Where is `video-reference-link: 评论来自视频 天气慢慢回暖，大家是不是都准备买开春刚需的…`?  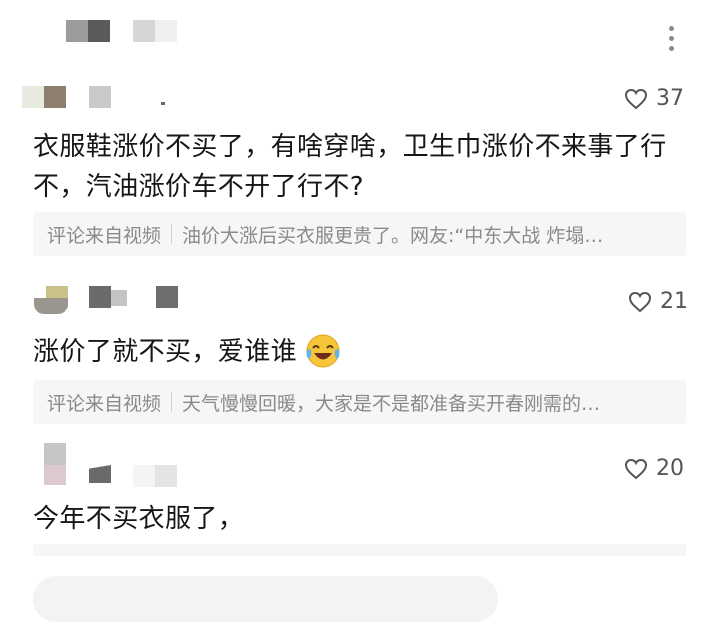
video-reference-link: 评论来自视频 天气慢慢回暖，大家是不是都准备买开春刚需的… is located at coordinates (359, 402).